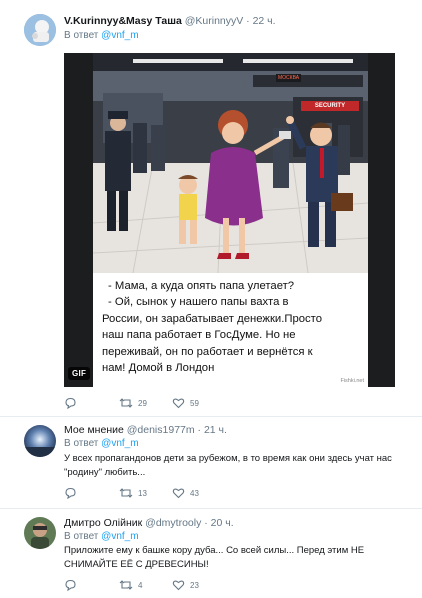  Describe the element at coordinates (79, 373) in the screenshot. I see `gif-badge: GIF` at that location.